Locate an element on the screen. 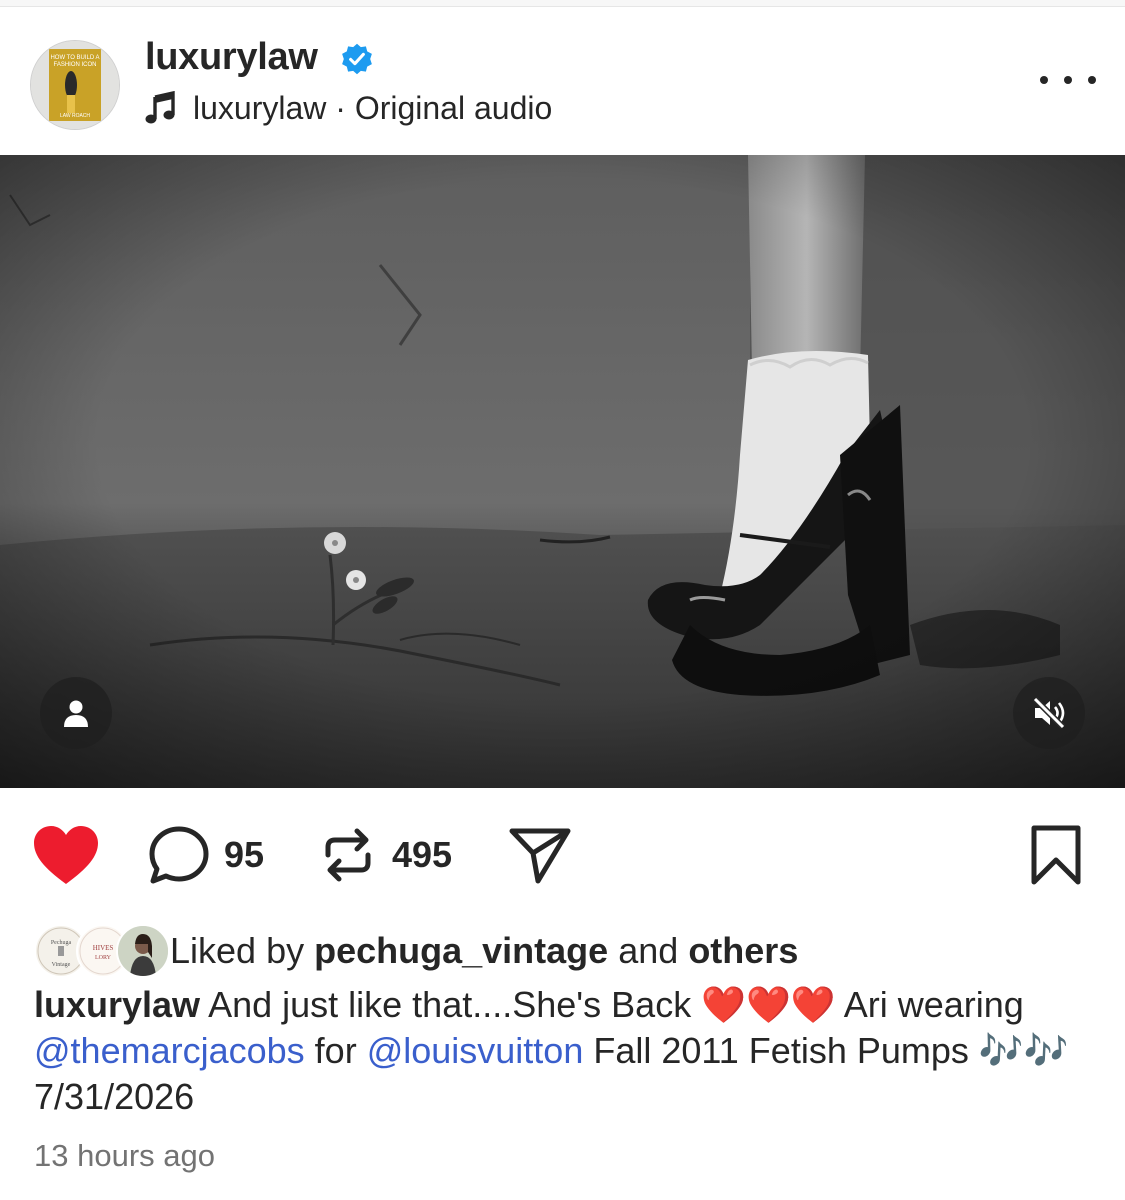  music-note-icon is located at coordinates (160, 107).